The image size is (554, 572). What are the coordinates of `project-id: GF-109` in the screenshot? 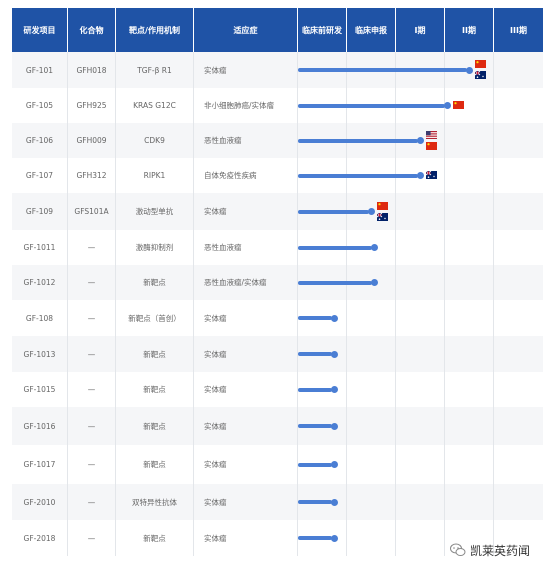 It's located at (40, 211).